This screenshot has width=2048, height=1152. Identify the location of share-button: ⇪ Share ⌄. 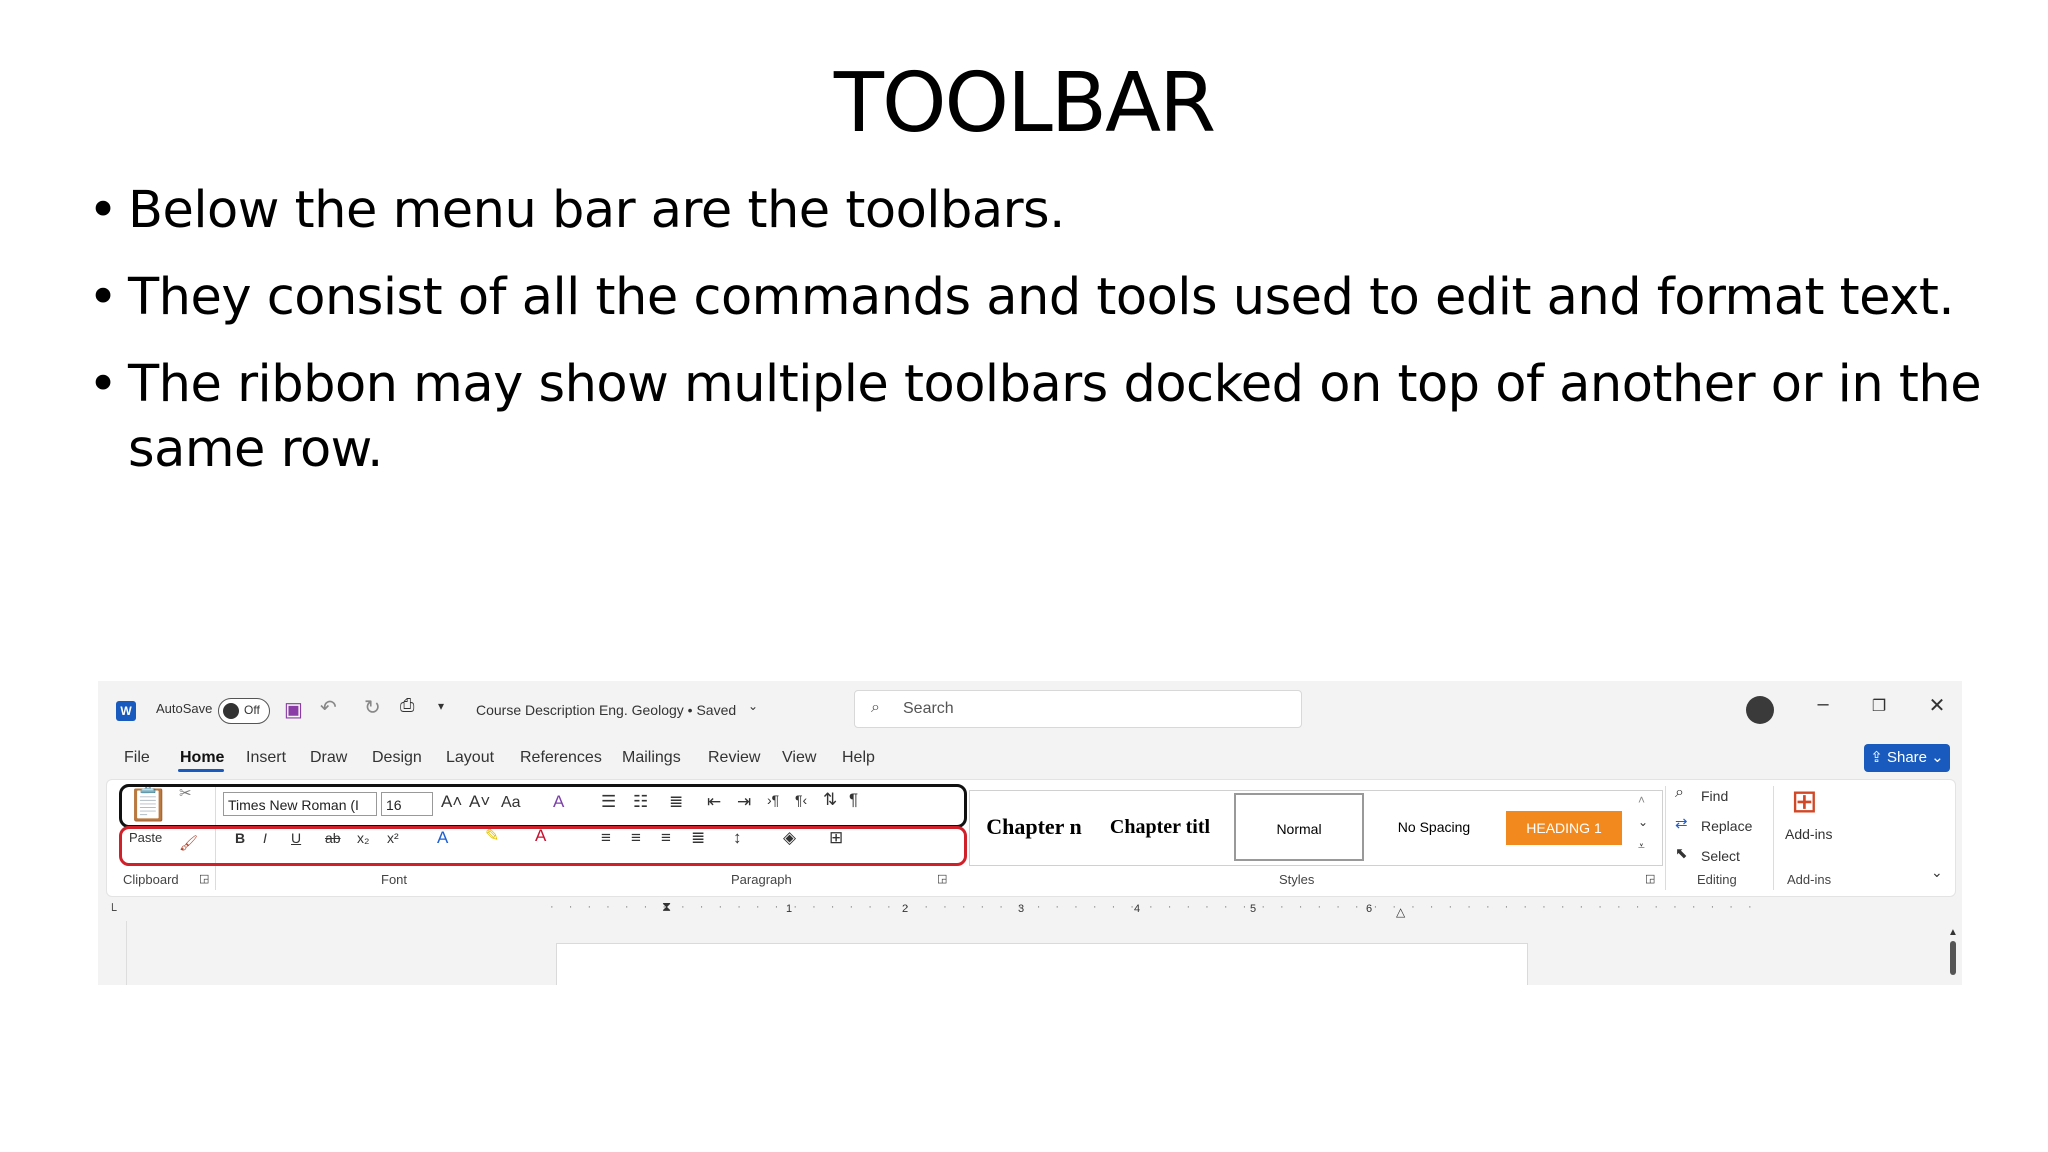
(1907, 758).